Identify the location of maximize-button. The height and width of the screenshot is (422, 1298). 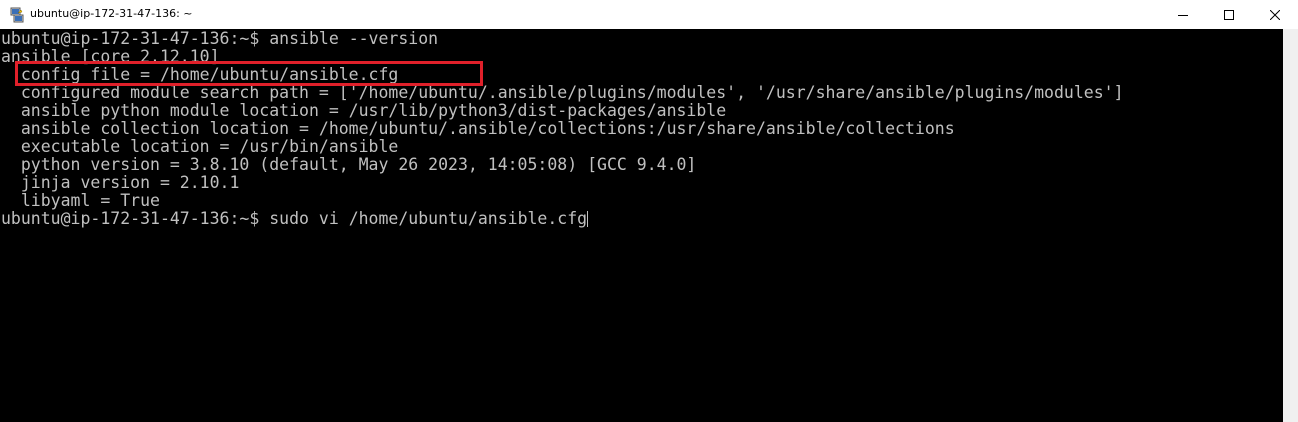
(1229, 14).